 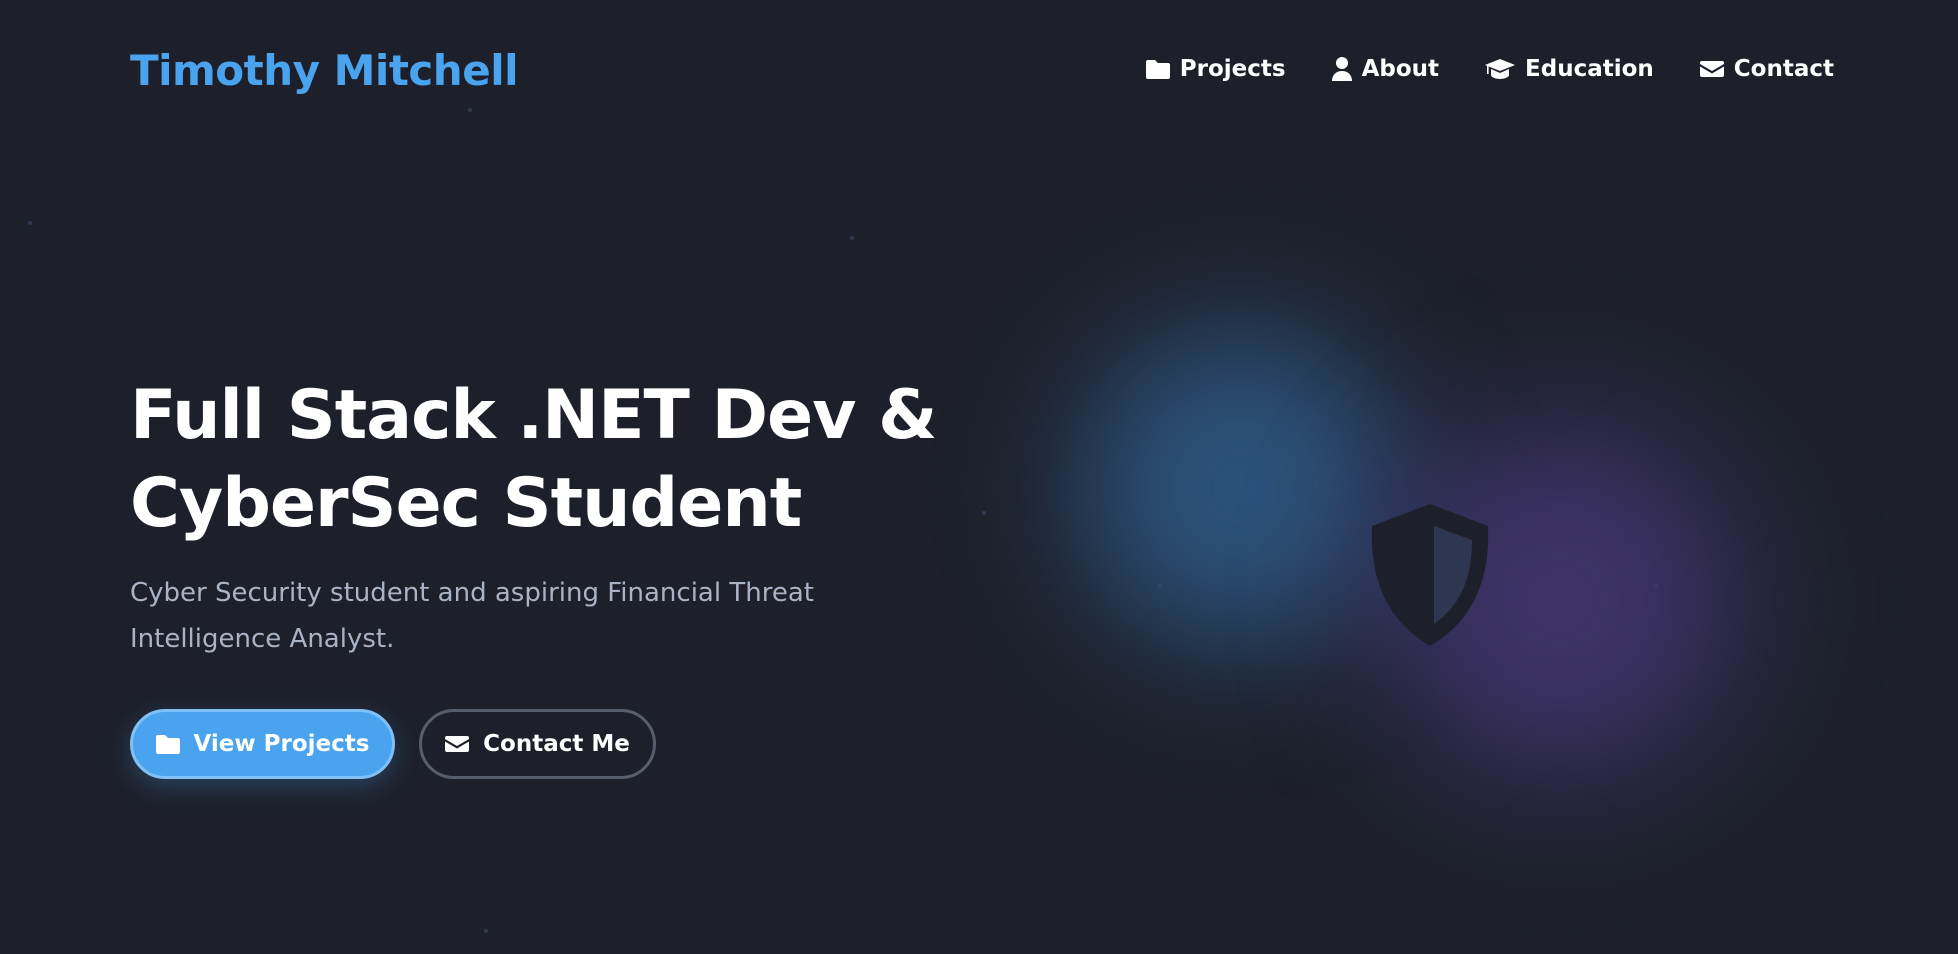 What do you see at coordinates (324, 70) in the screenshot?
I see `brand-logo-link: Timothy Mitchell` at bounding box center [324, 70].